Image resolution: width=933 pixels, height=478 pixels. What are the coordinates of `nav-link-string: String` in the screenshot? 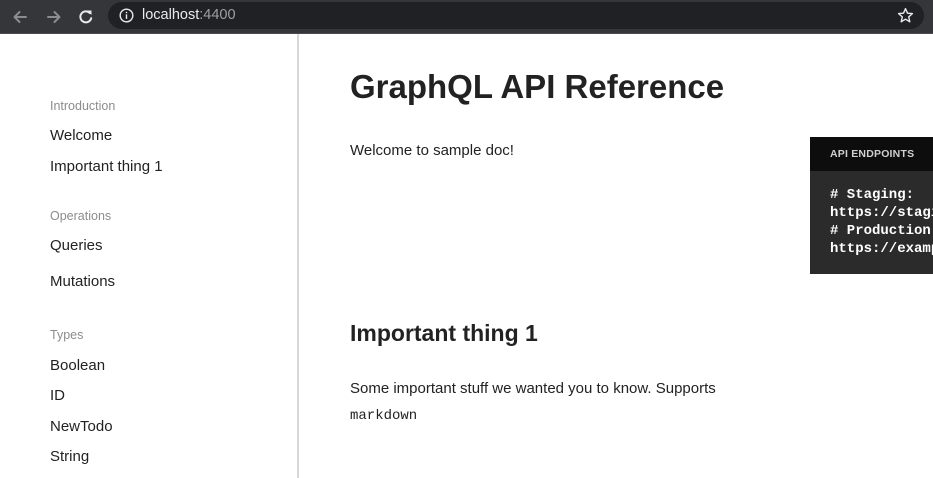 It's located at (69, 456).